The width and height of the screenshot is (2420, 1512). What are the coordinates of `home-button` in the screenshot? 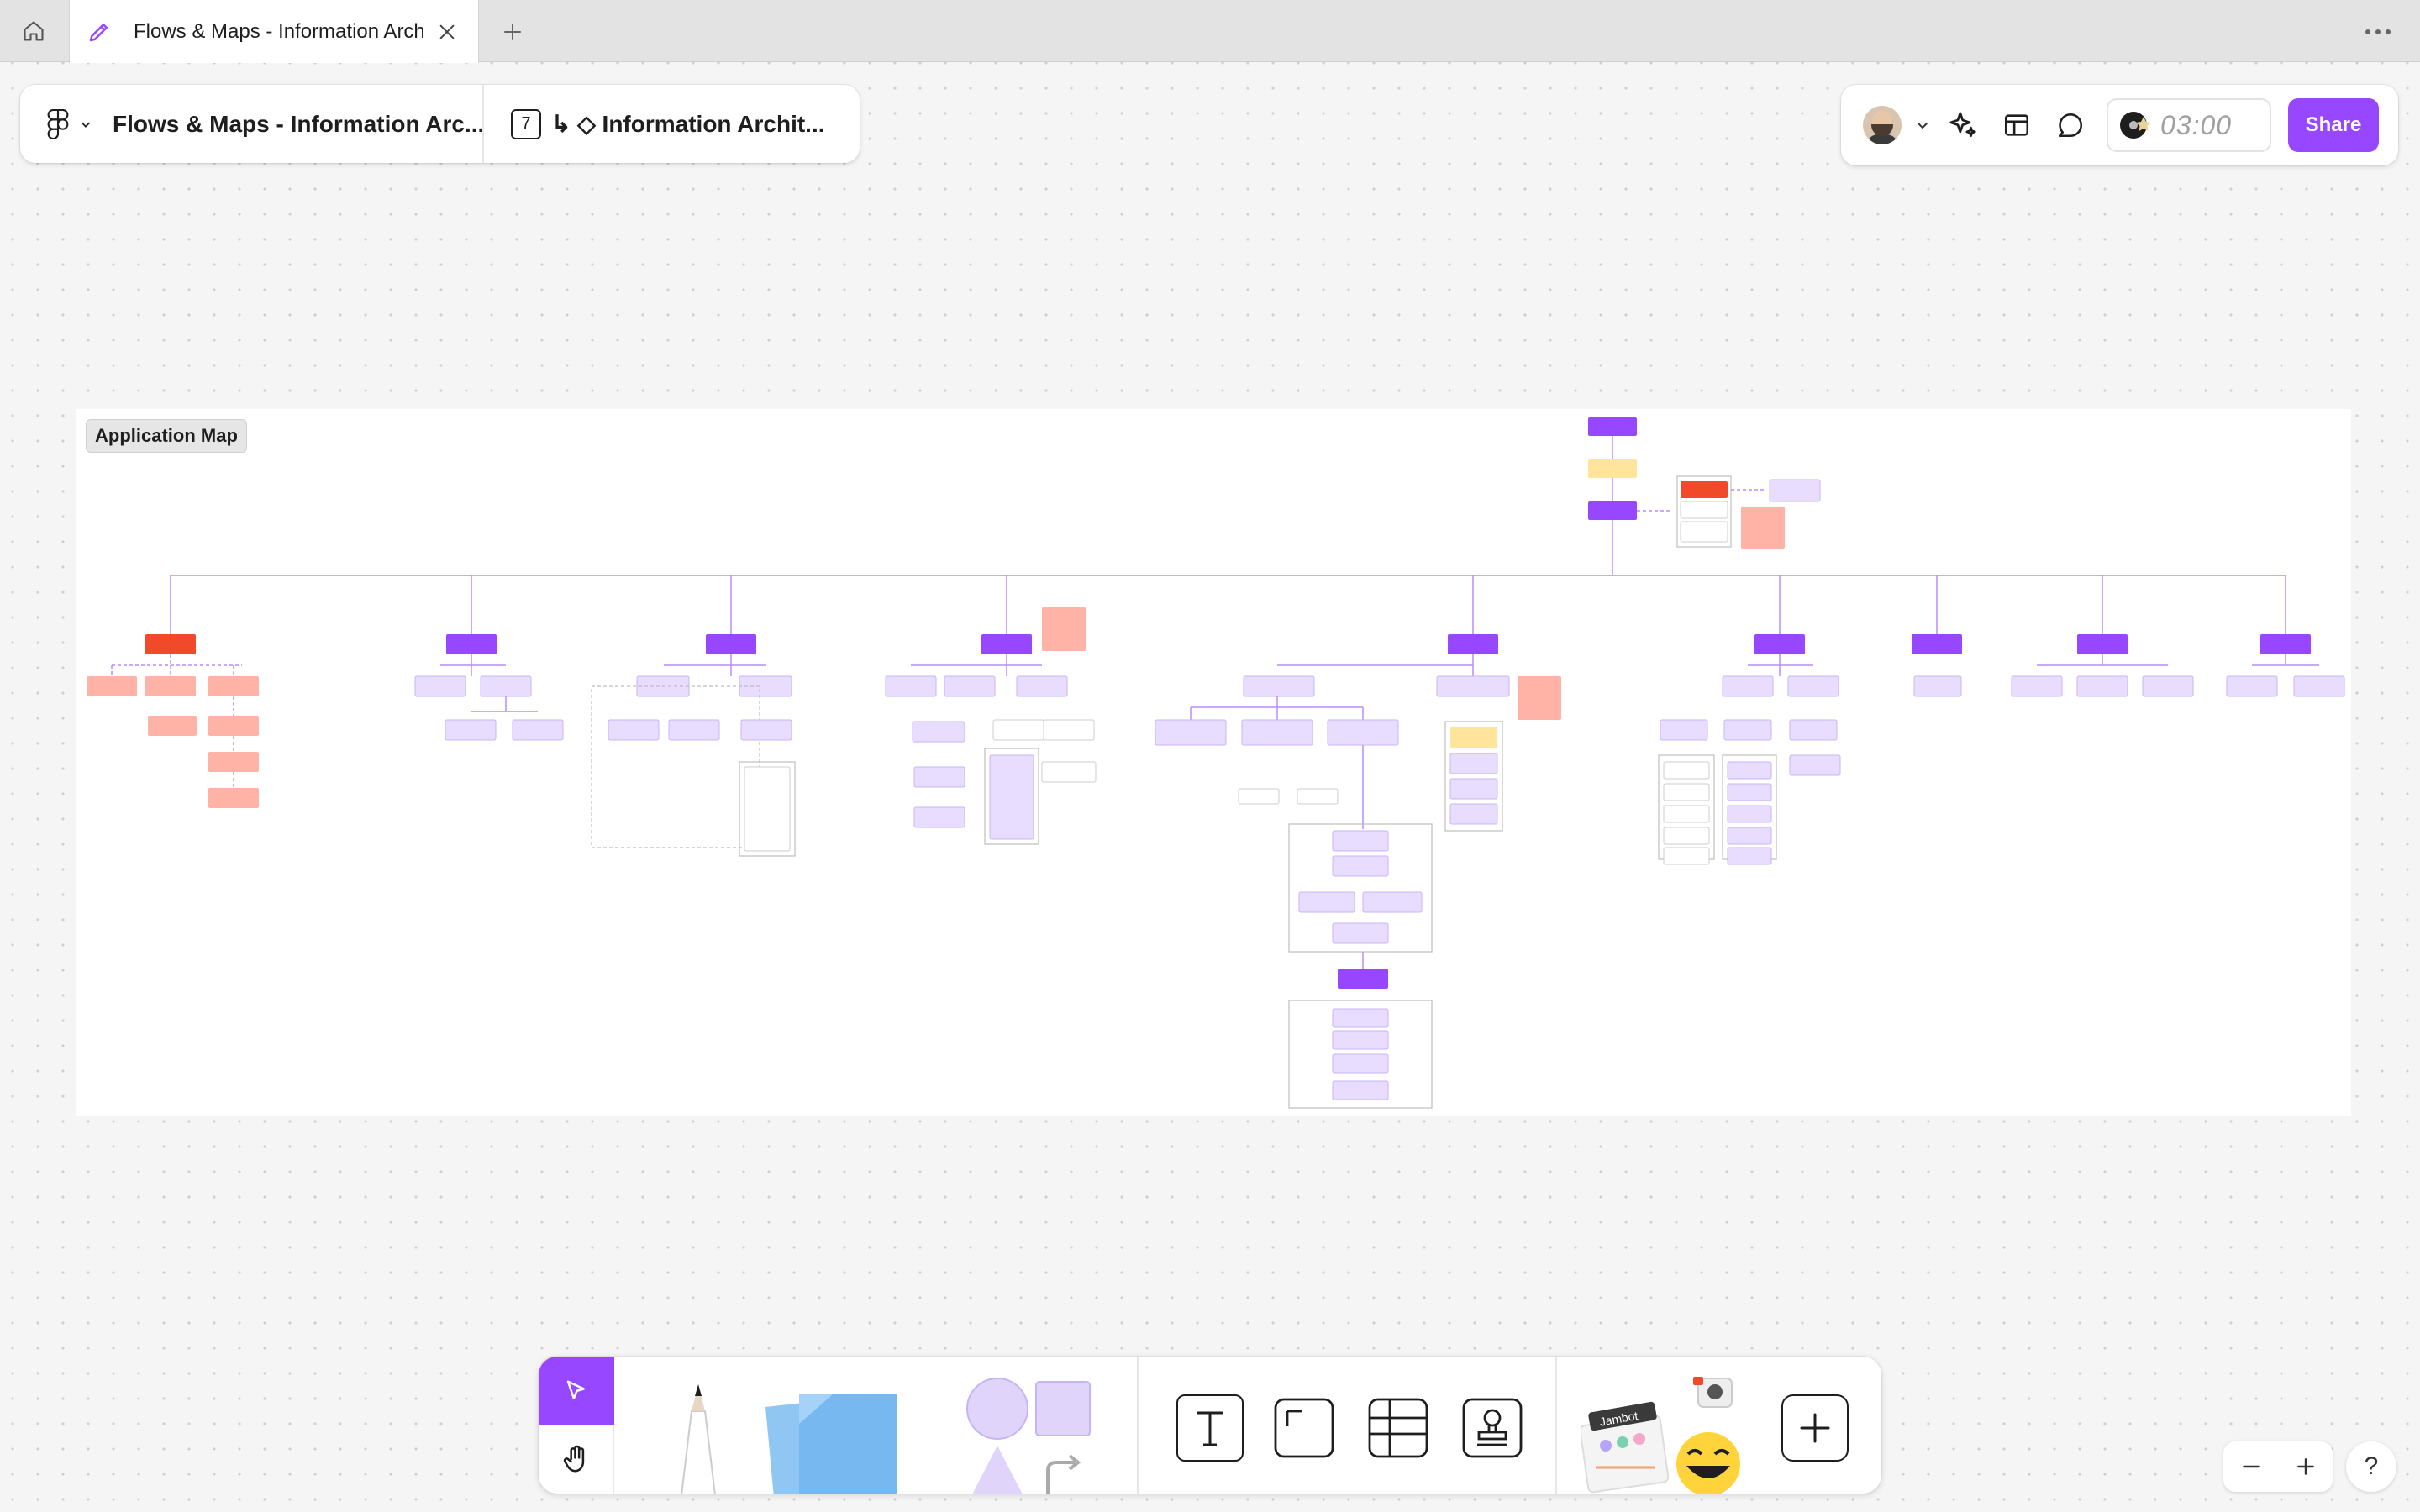 It's located at (34, 31).